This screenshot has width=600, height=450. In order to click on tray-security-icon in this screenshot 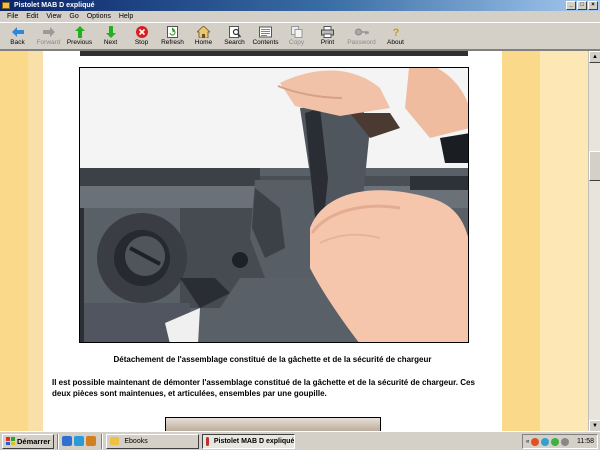, I will do `click(555, 441)`.